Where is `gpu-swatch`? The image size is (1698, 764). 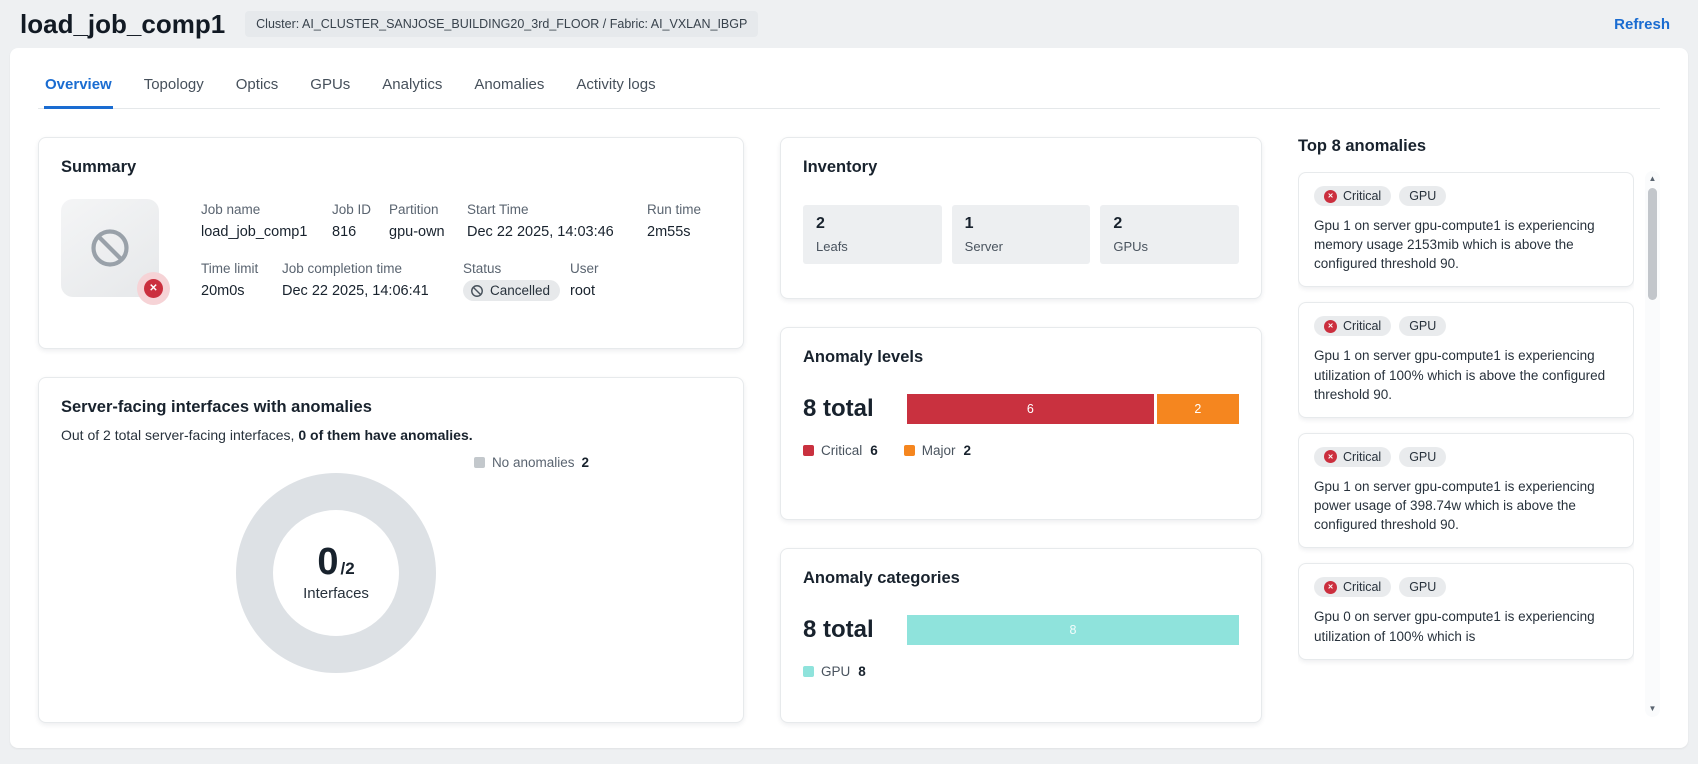
gpu-swatch is located at coordinates (808, 671).